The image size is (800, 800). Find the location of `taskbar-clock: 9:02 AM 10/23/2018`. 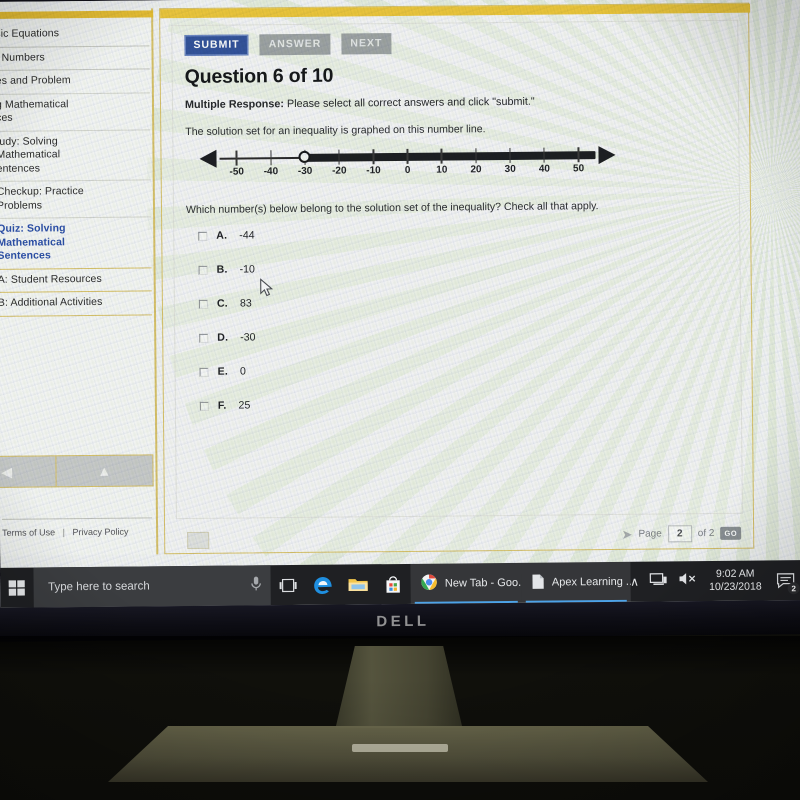

taskbar-clock: 9:02 AM 10/23/2018 is located at coordinates (735, 581).